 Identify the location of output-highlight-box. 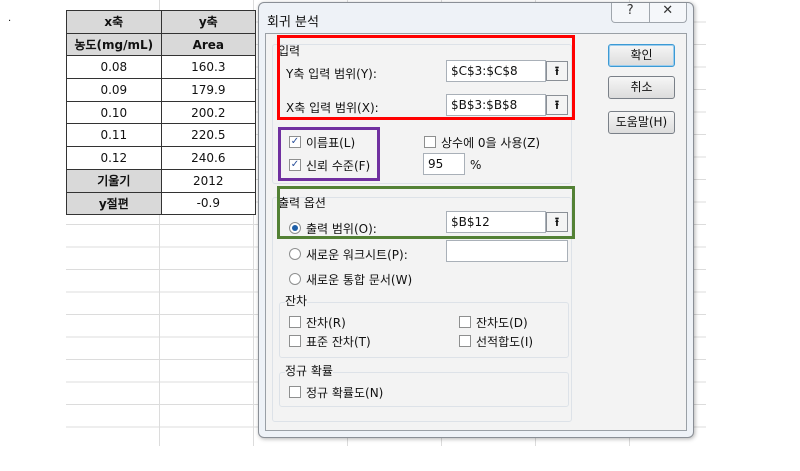
(426, 212).